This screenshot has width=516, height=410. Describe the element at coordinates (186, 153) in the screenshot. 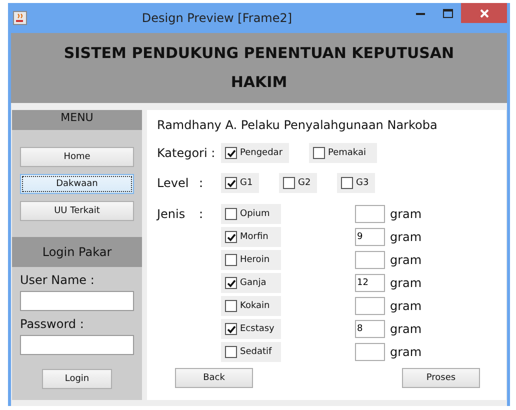

I see `kategori-label: Kategori :` at that location.